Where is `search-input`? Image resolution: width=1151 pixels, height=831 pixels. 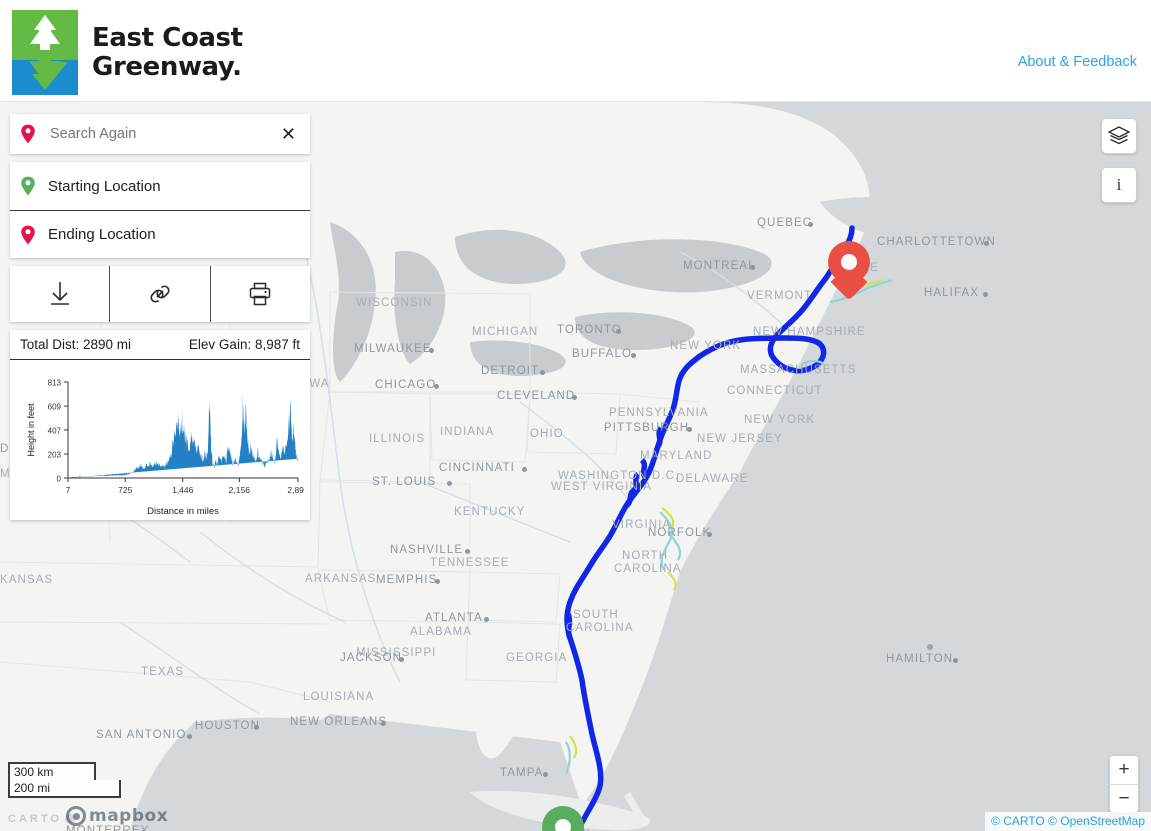
search-input is located at coordinates (162, 134).